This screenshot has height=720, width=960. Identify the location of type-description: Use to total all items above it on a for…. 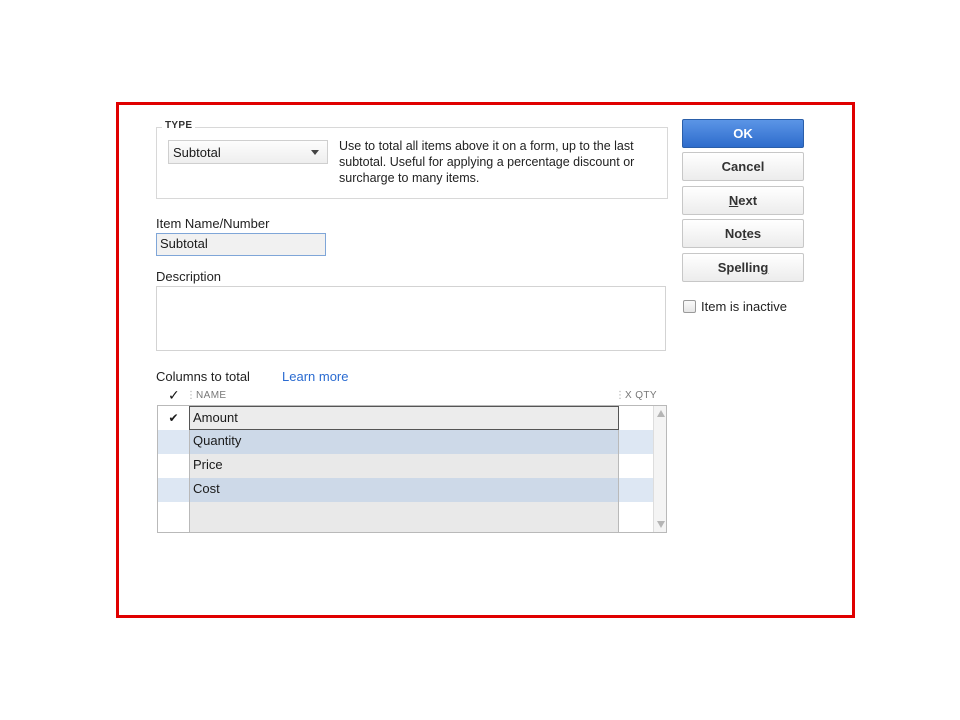
(487, 162).